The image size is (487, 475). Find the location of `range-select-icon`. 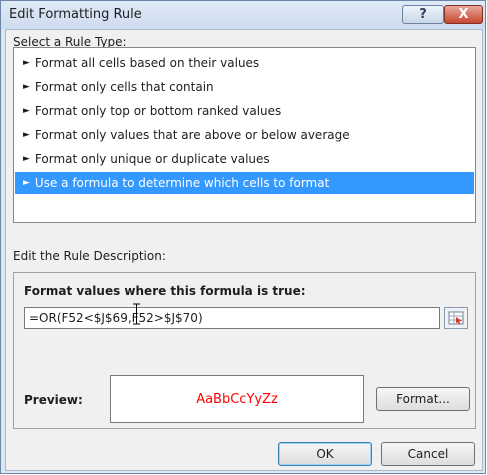

range-select-icon is located at coordinates (456, 318).